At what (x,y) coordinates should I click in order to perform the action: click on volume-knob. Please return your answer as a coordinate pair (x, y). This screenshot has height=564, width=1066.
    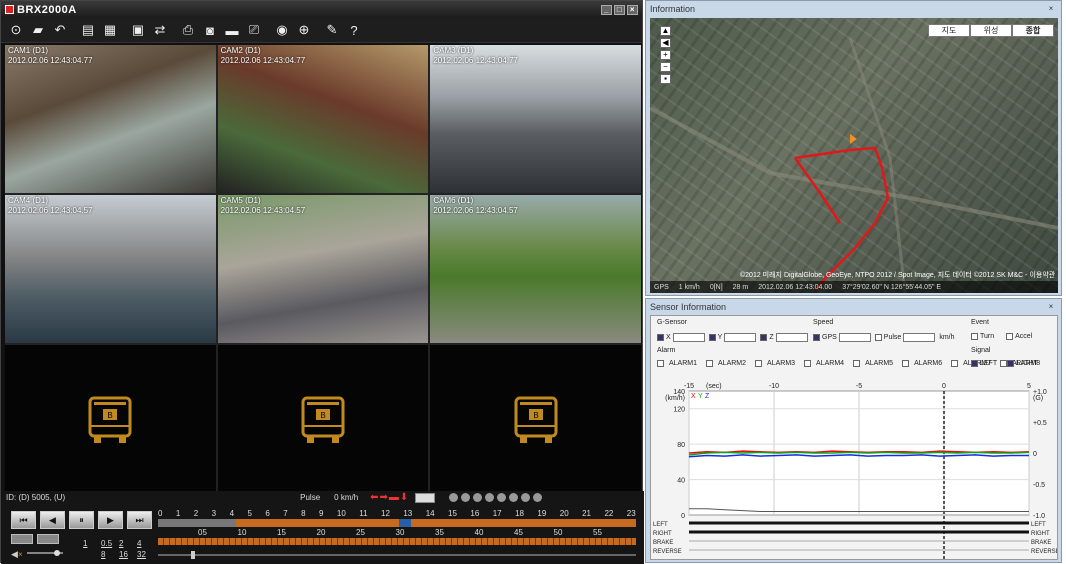
    Looking at the image, I should click on (57, 553).